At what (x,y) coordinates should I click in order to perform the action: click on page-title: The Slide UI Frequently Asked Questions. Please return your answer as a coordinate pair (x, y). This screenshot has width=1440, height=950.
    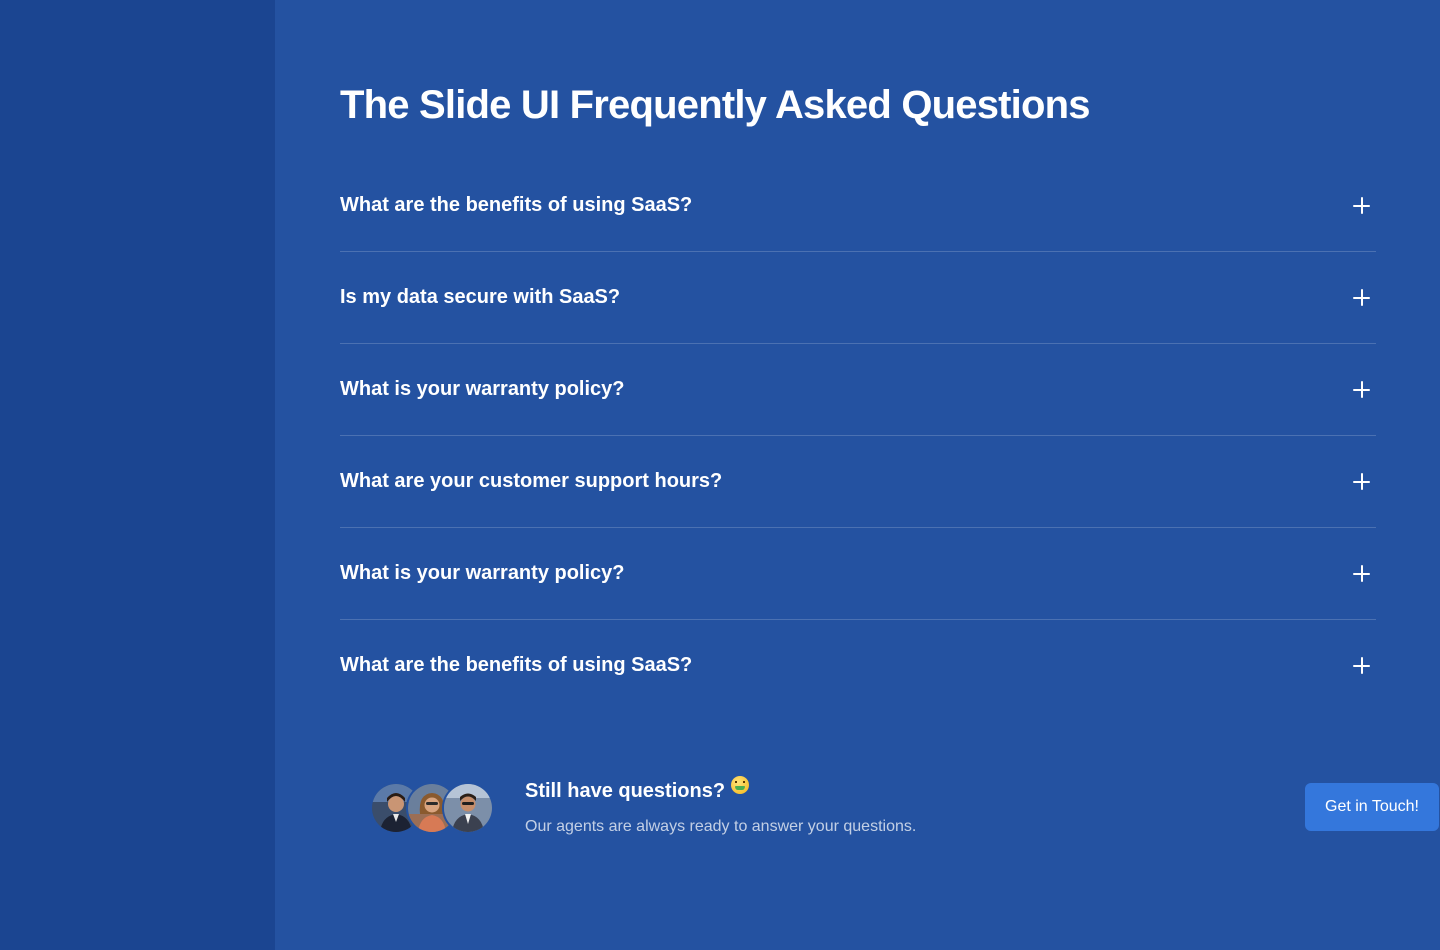
    Looking at the image, I should click on (715, 105).